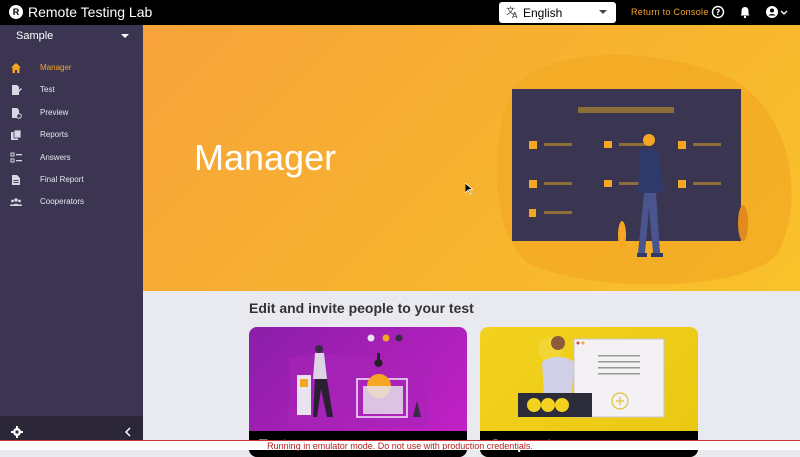 Image resolution: width=800 pixels, height=457 pixels. Describe the element at coordinates (47, 89) in the screenshot. I see `sidebar-item-label: Test` at that location.